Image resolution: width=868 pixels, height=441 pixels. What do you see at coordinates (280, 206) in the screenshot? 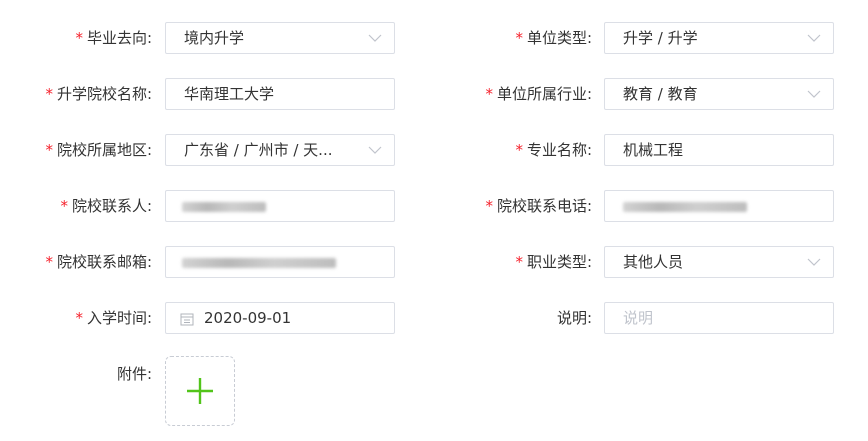
I see `school-contact-input` at bounding box center [280, 206].